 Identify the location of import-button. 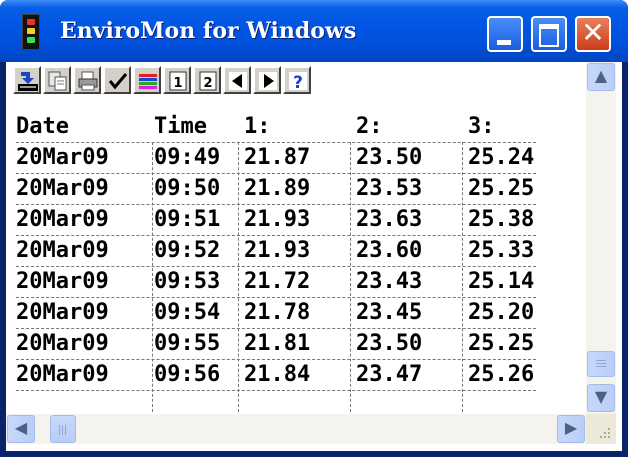
(27, 80).